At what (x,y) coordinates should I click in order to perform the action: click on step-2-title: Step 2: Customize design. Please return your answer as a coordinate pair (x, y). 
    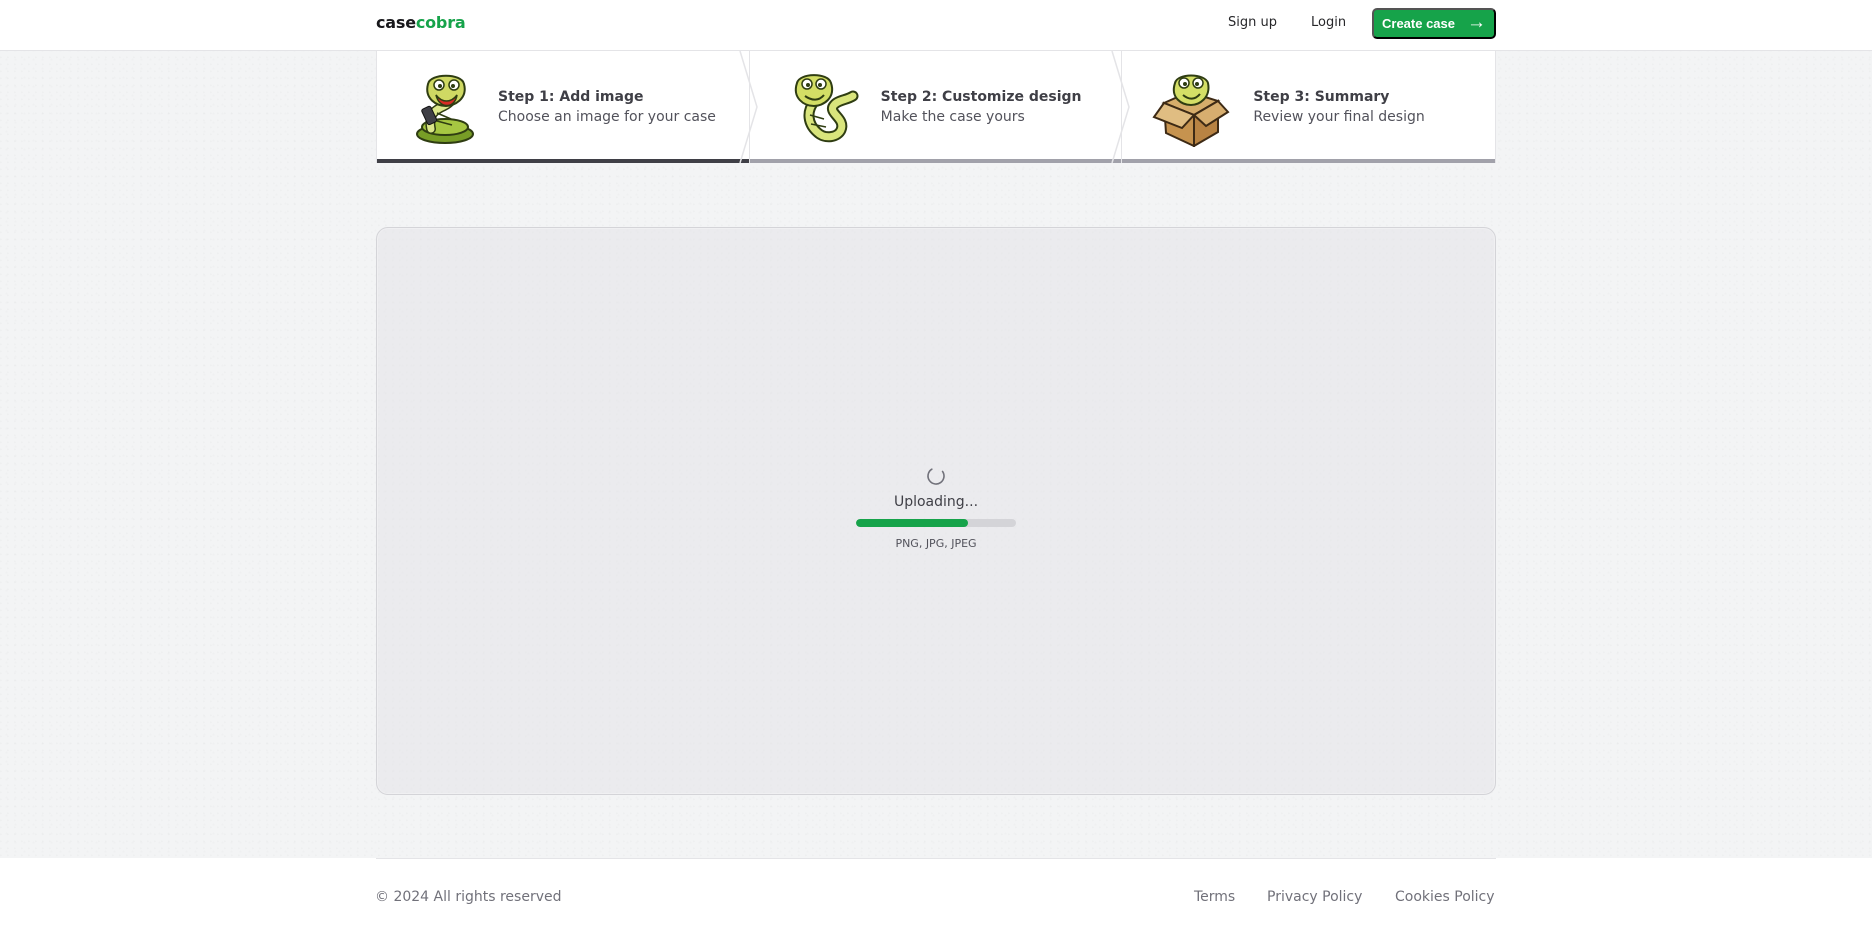
    Looking at the image, I should click on (981, 97).